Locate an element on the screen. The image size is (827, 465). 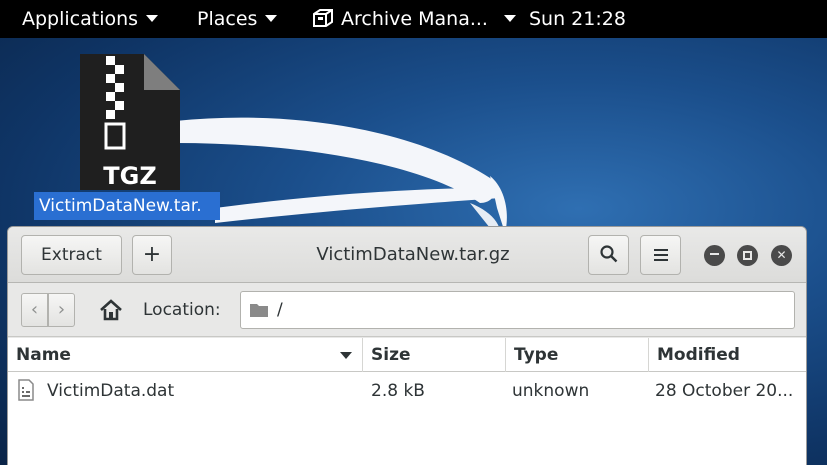
close-button: ✕ is located at coordinates (781, 255).